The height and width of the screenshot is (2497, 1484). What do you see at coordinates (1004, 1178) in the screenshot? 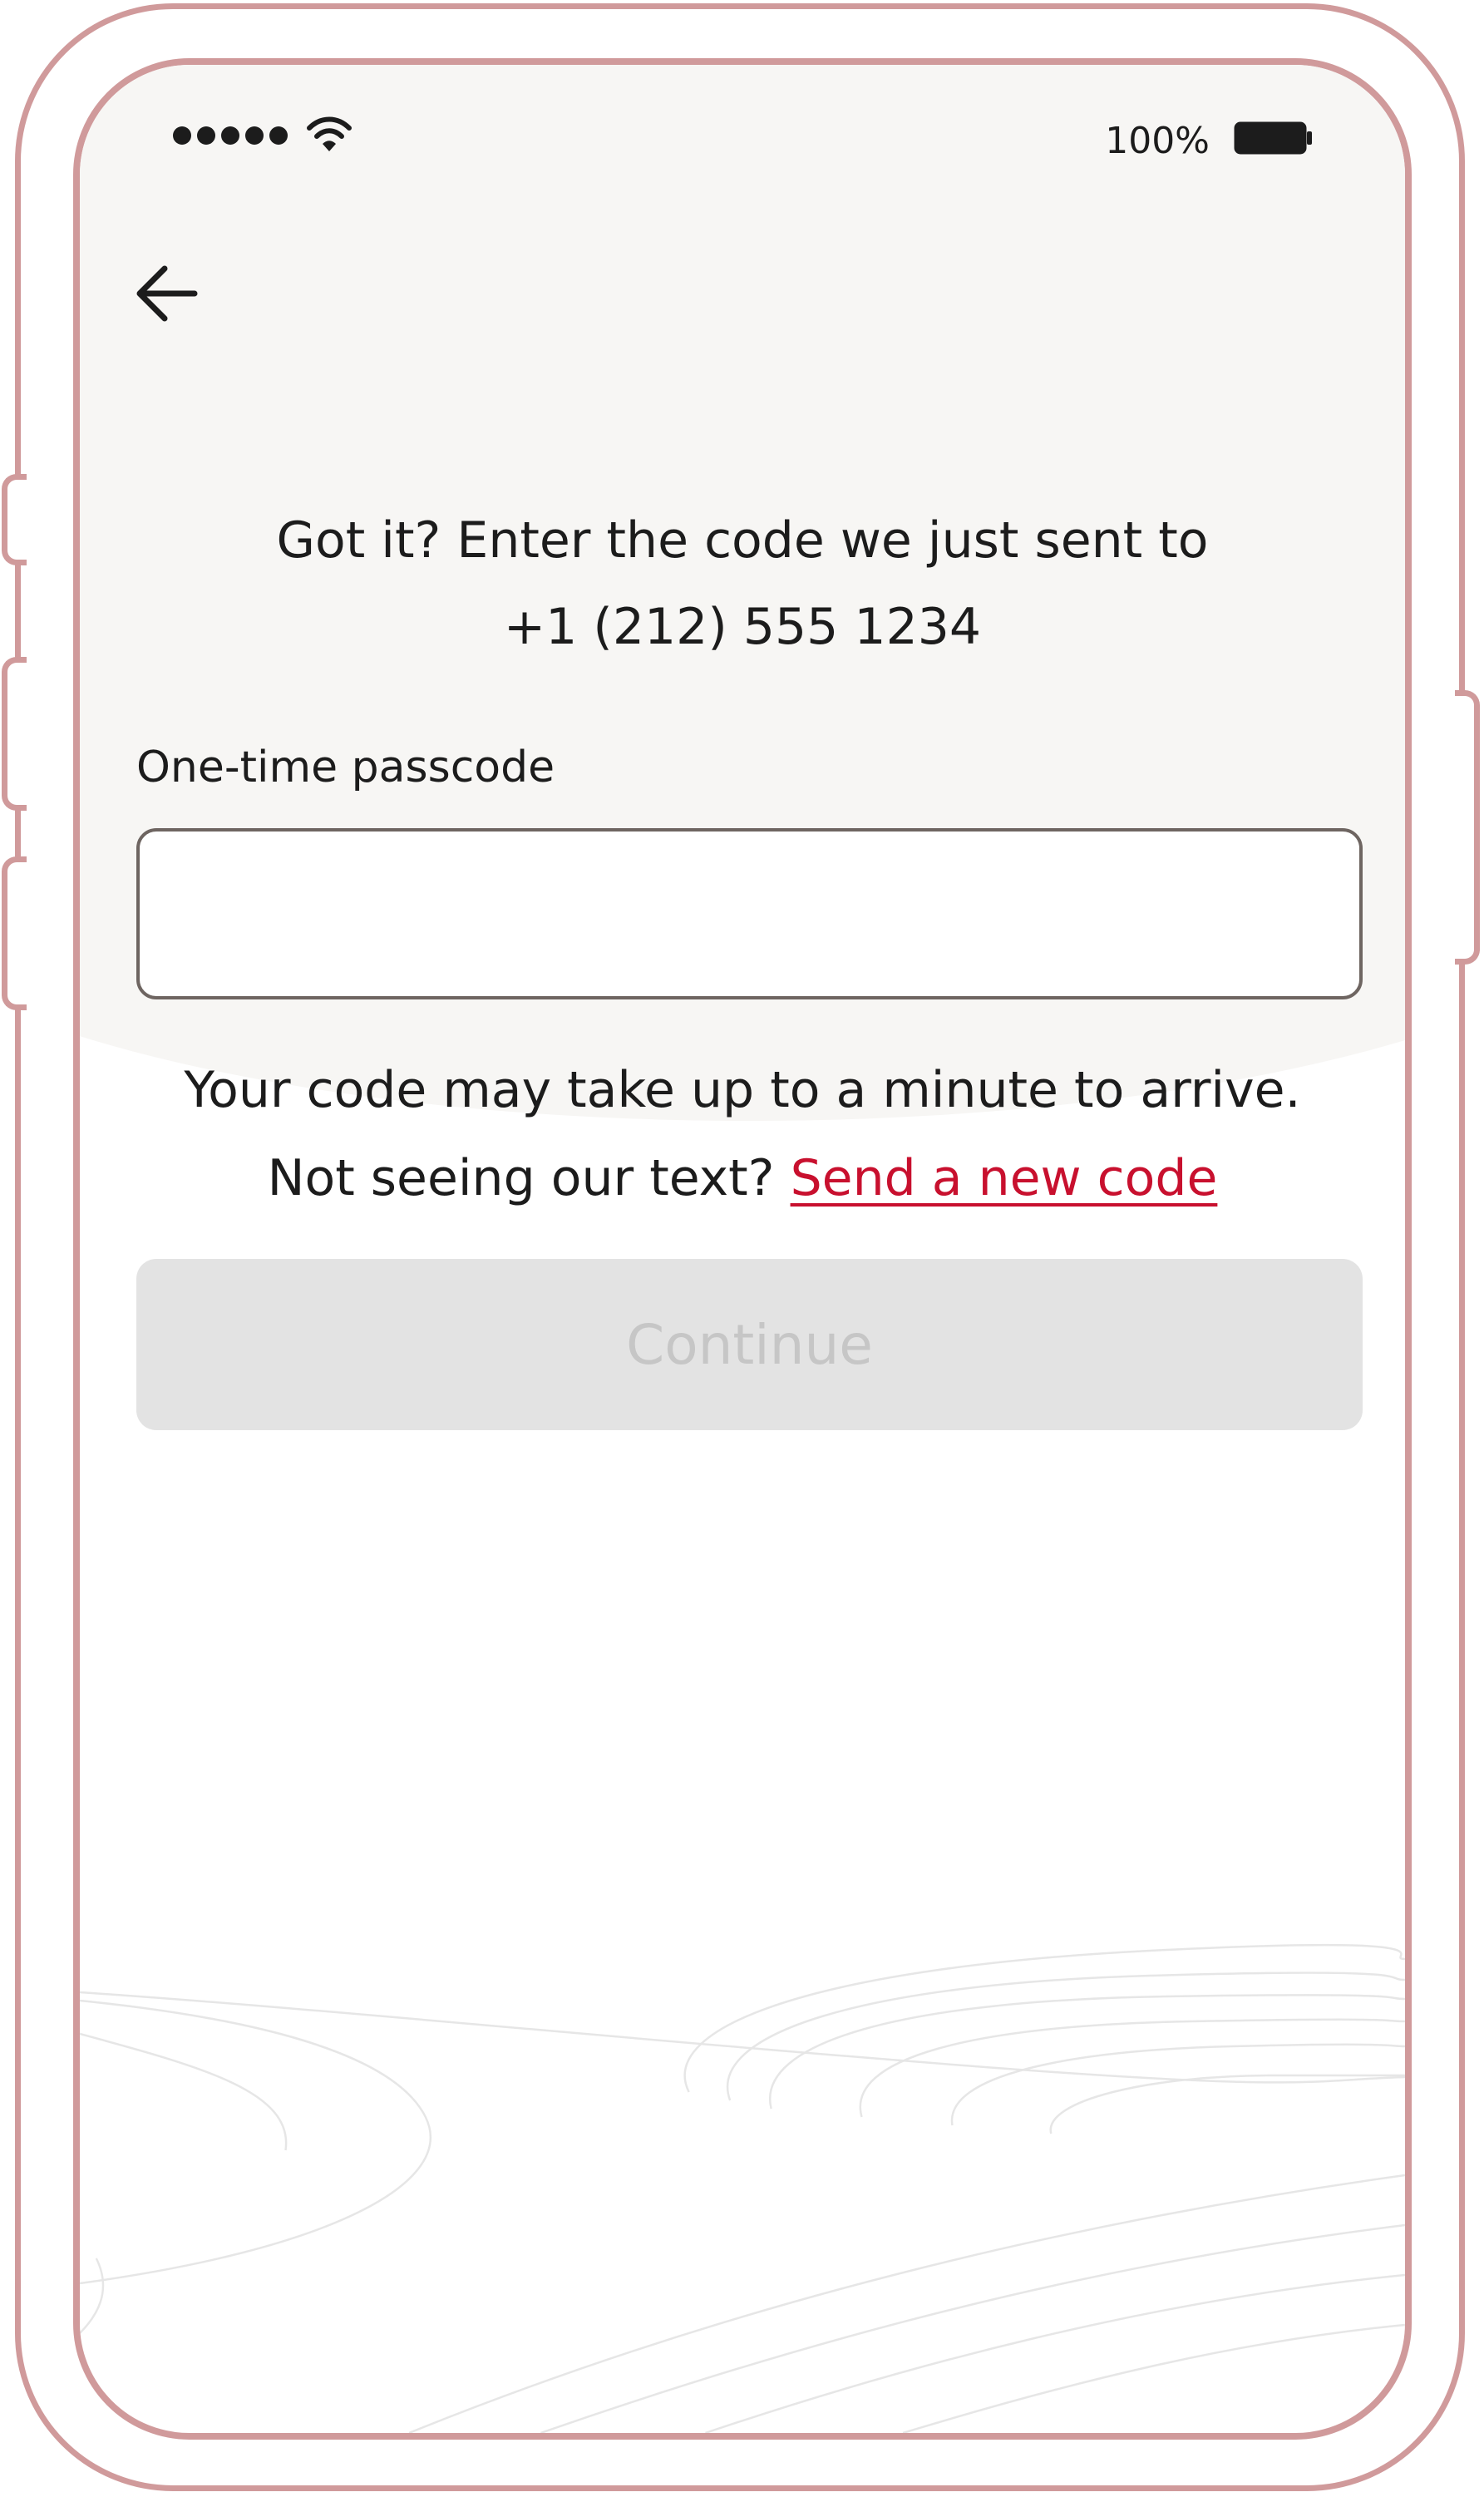
I see `send-new-code-link: Send a new code` at bounding box center [1004, 1178].